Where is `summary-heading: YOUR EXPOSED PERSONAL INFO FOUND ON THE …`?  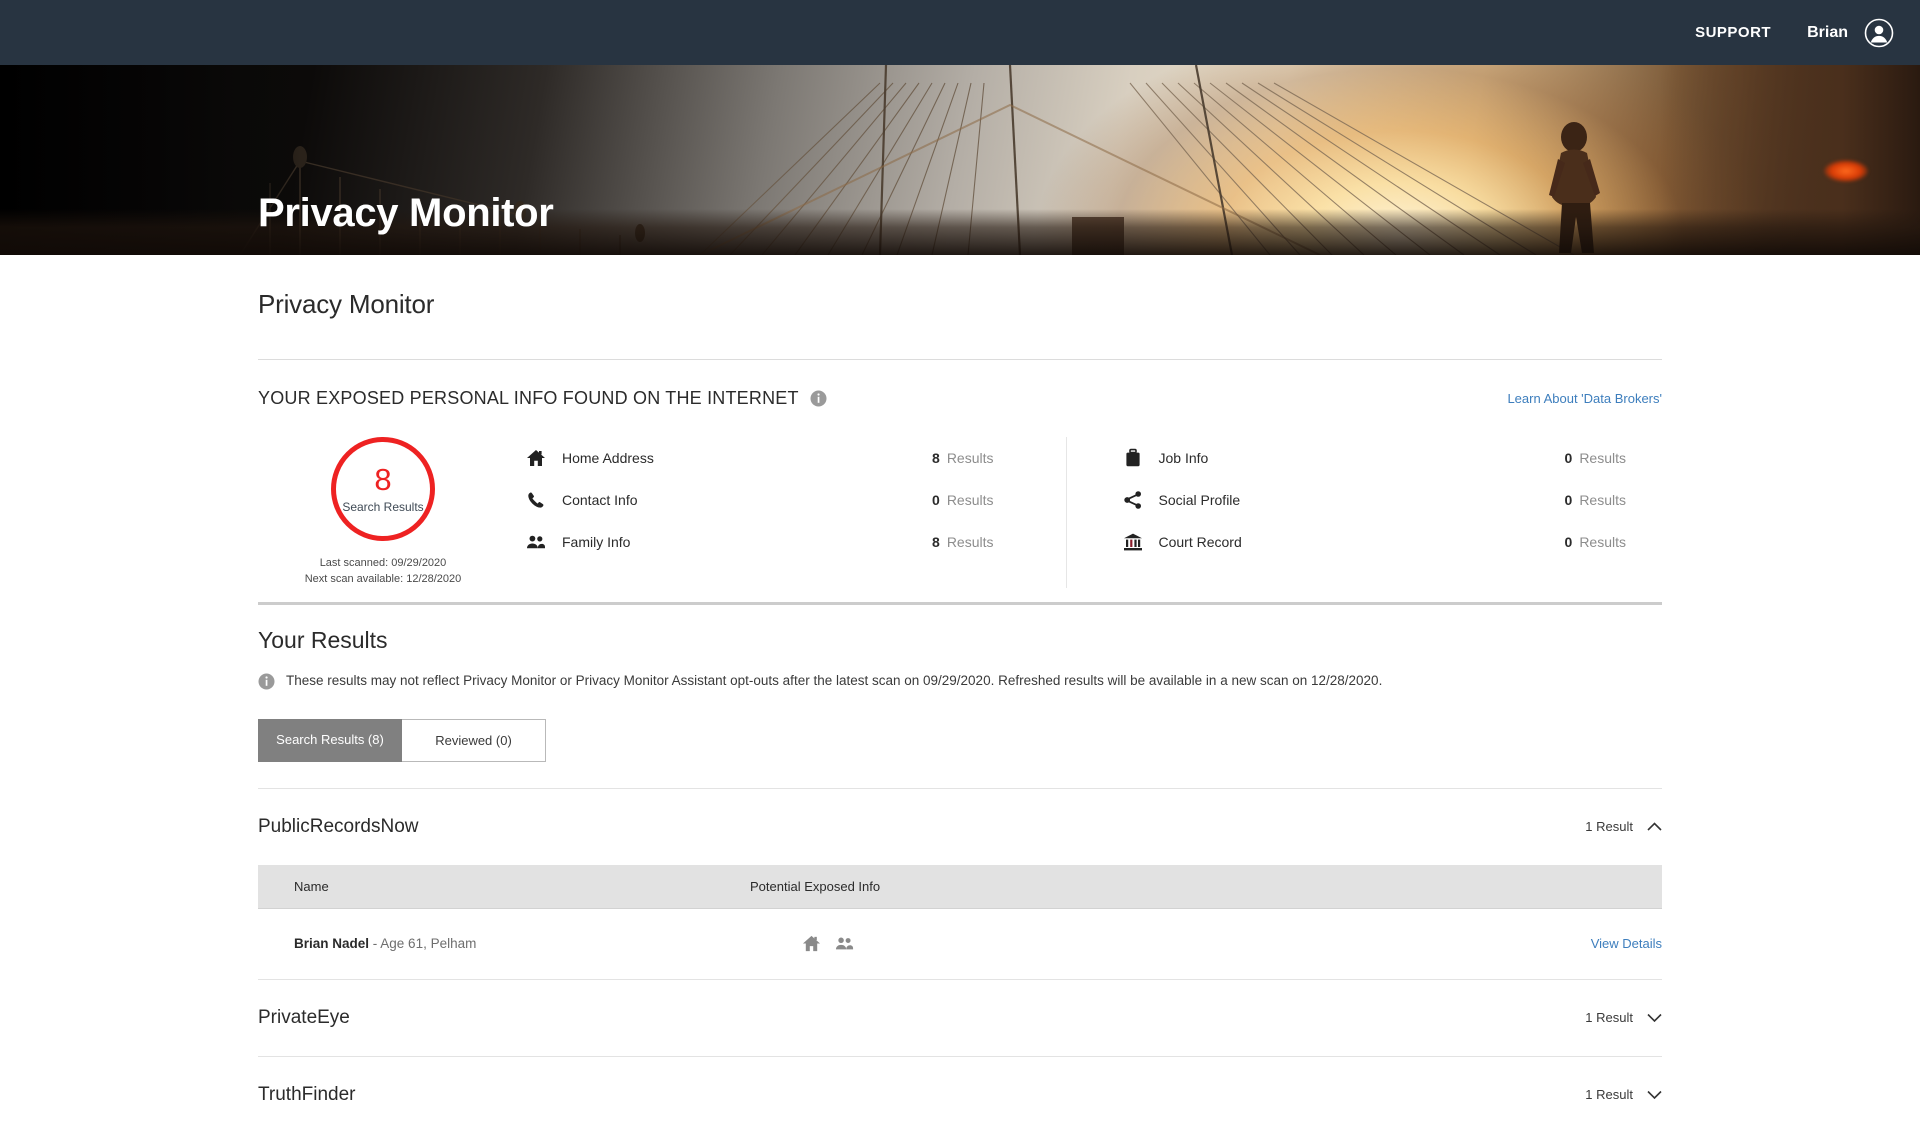 summary-heading: YOUR EXPOSED PERSONAL INFO FOUND ON THE … is located at coordinates (528, 398).